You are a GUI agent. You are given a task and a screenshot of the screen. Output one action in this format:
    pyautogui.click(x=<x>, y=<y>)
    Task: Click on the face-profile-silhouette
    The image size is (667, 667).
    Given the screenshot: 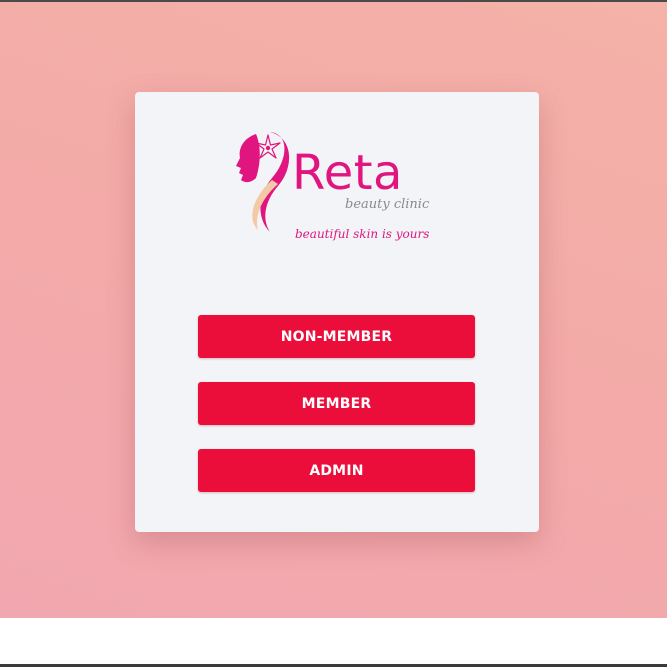 What is the action you would take?
    pyautogui.click(x=248, y=158)
    